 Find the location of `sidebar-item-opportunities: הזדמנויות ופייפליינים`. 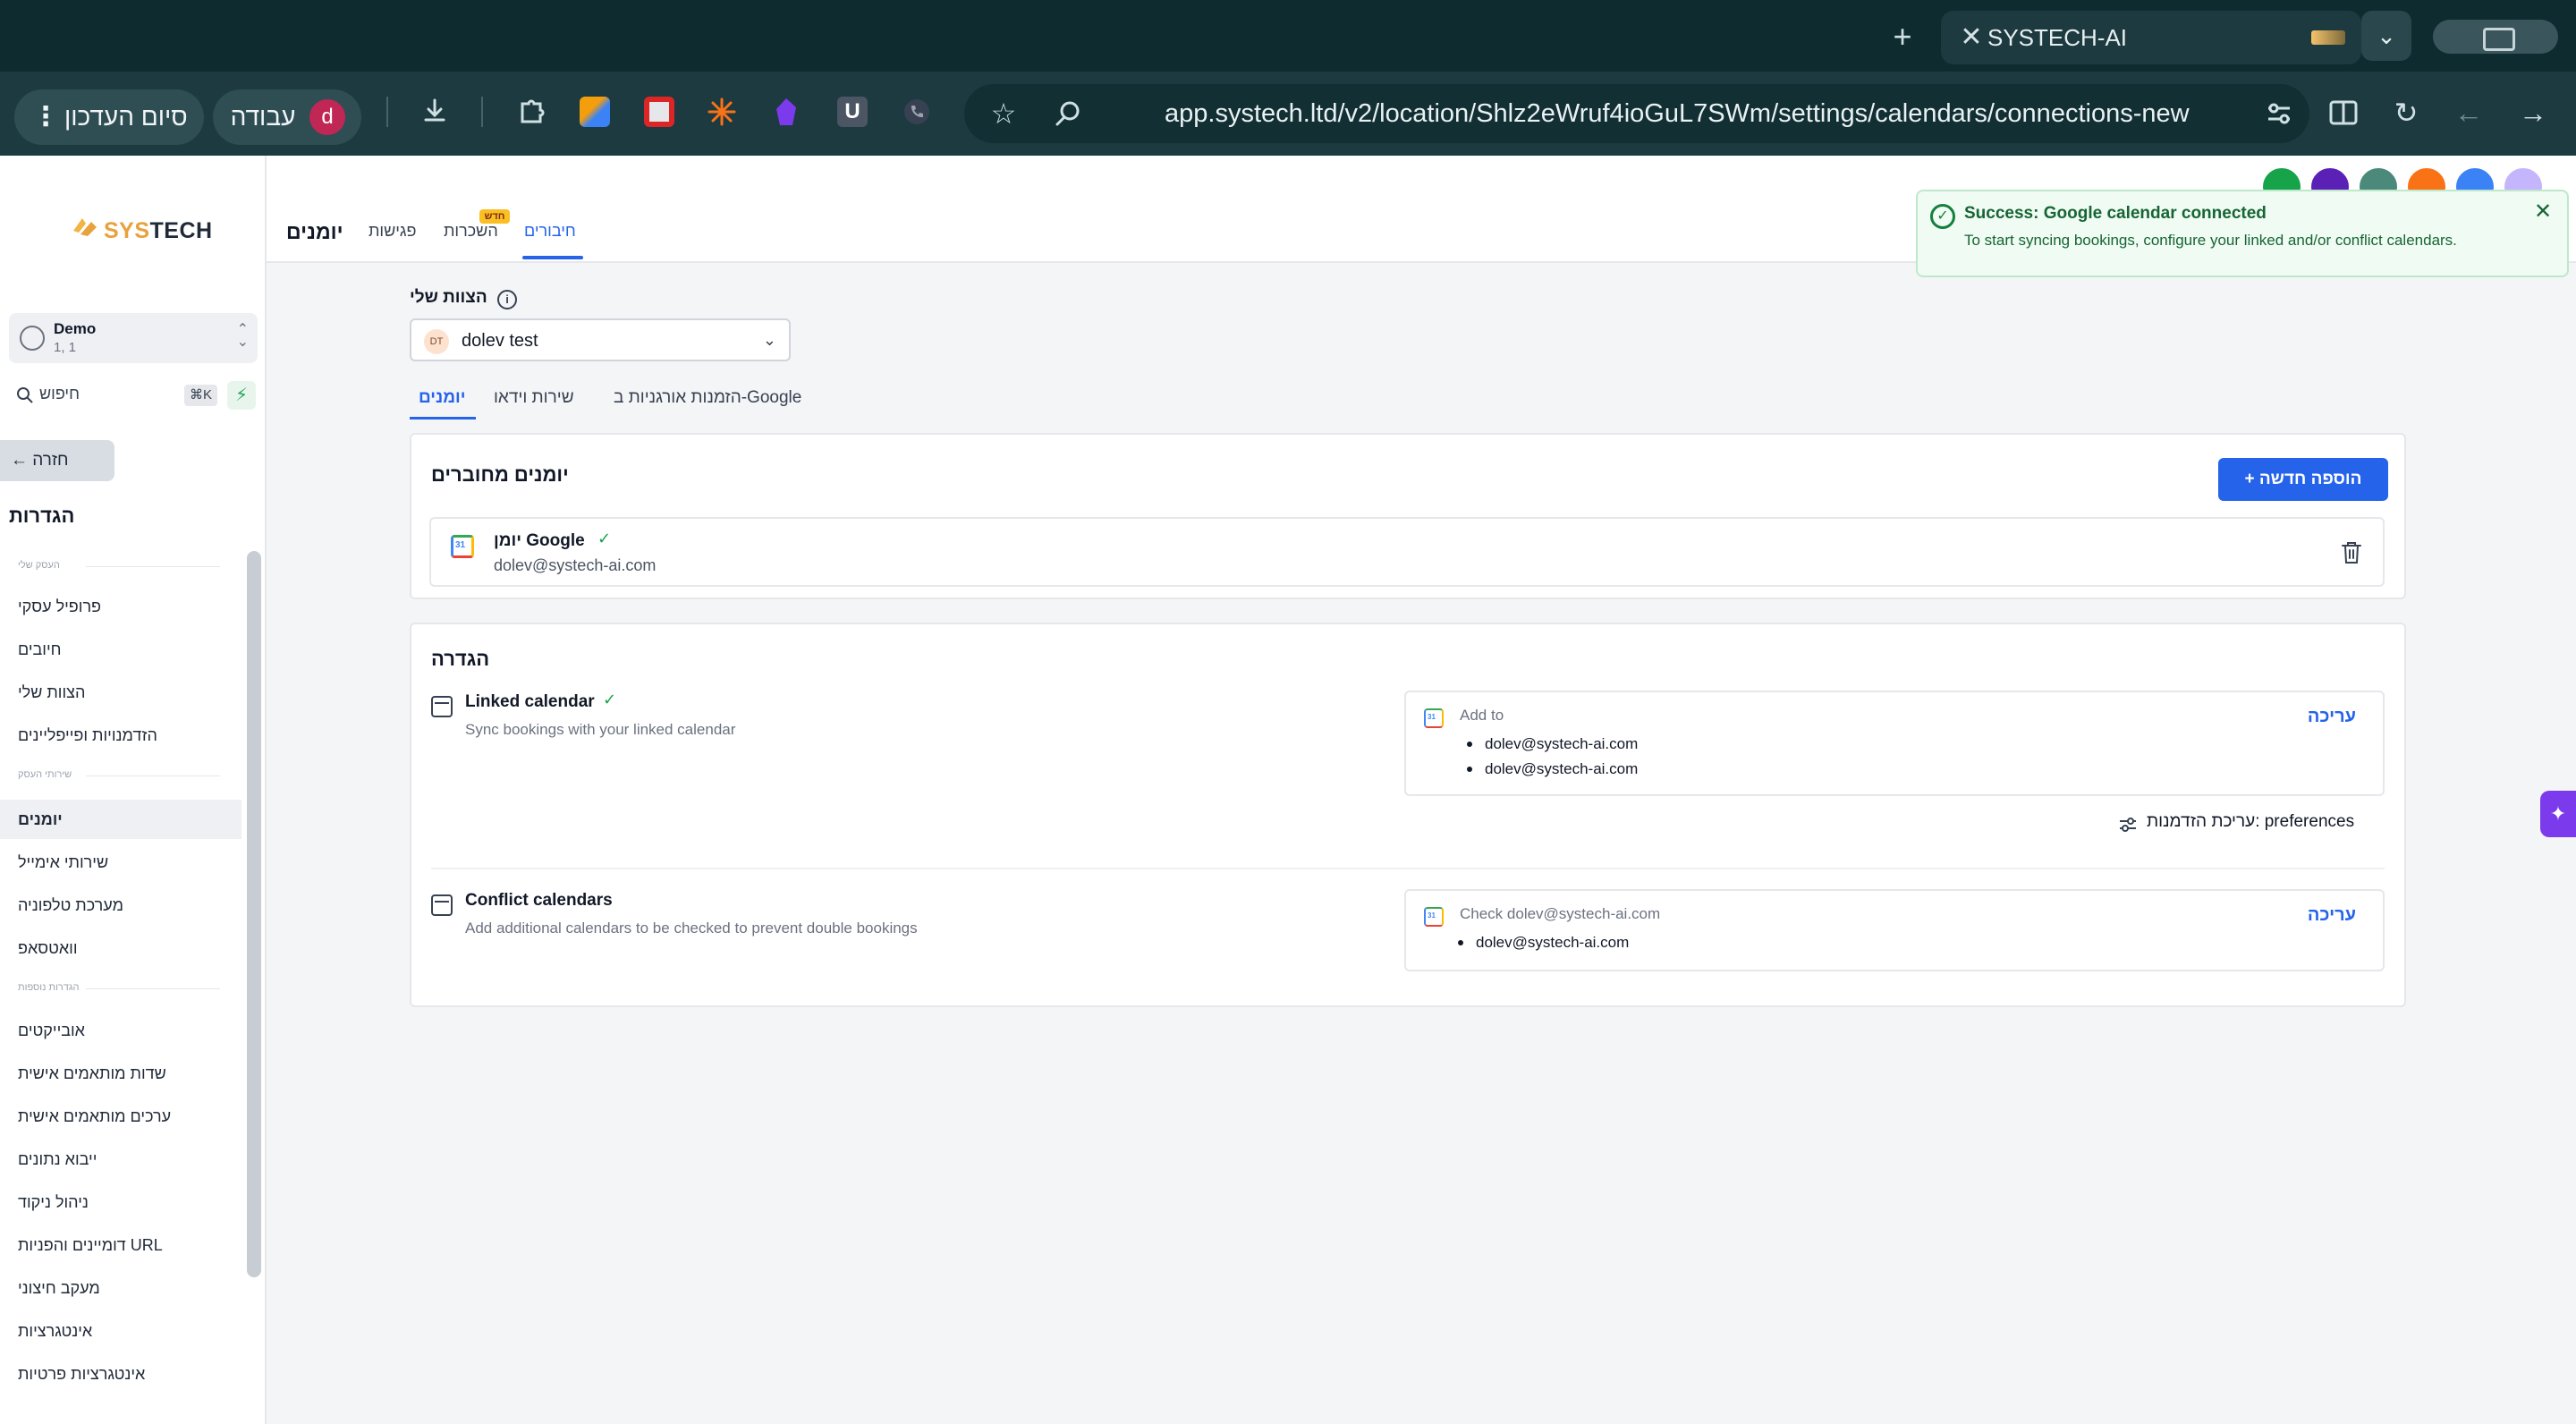

sidebar-item-opportunities: הזדמנויות ופייפליינים is located at coordinates (121, 735).